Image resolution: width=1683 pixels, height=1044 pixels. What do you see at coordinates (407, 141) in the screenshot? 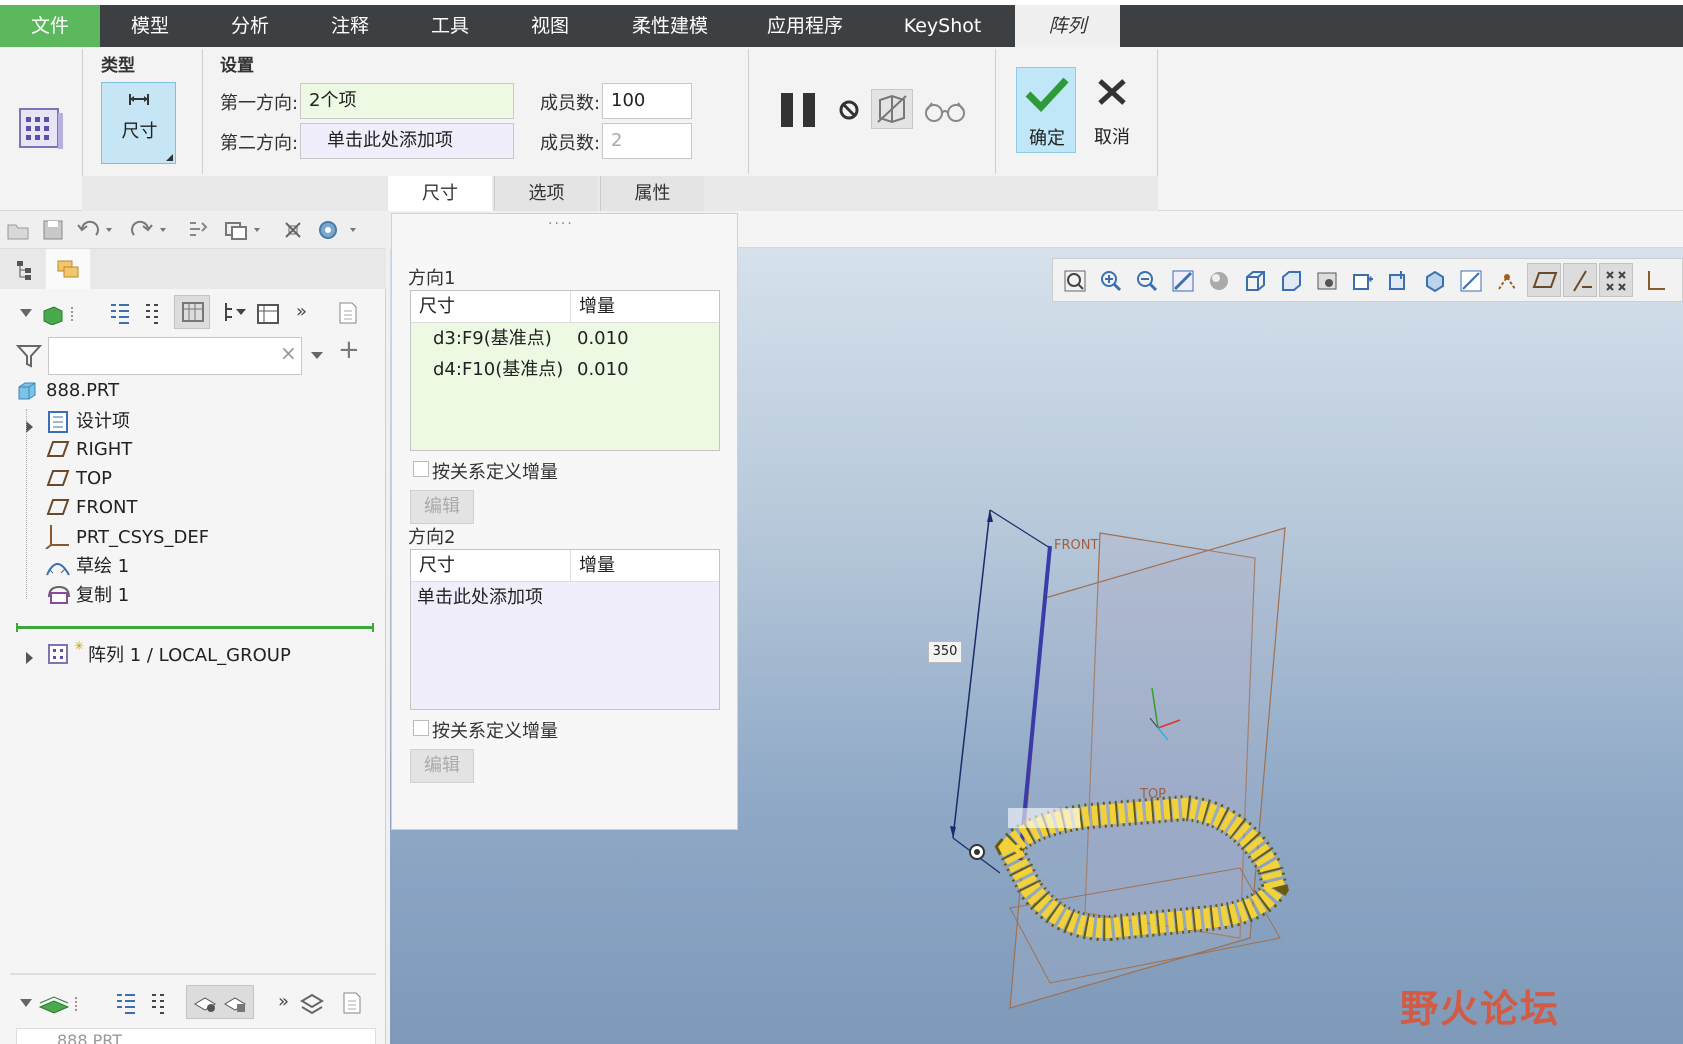
I see `second-direction-collector: 单击此处添加项` at bounding box center [407, 141].